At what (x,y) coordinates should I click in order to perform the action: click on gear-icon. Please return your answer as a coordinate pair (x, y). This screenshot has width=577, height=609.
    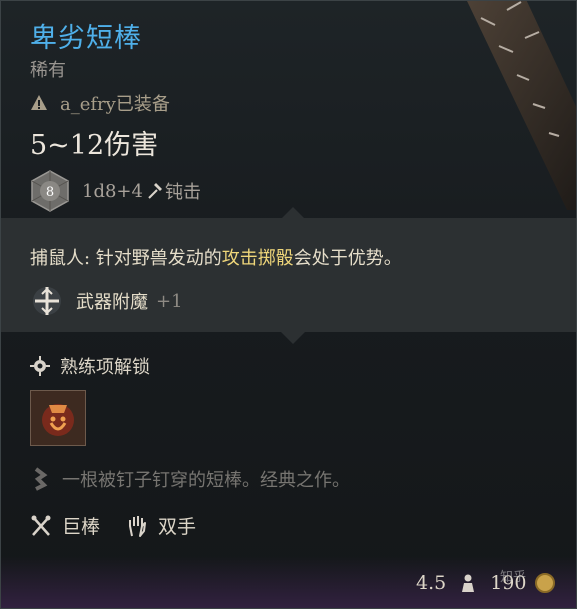
    Looking at the image, I should click on (40, 366).